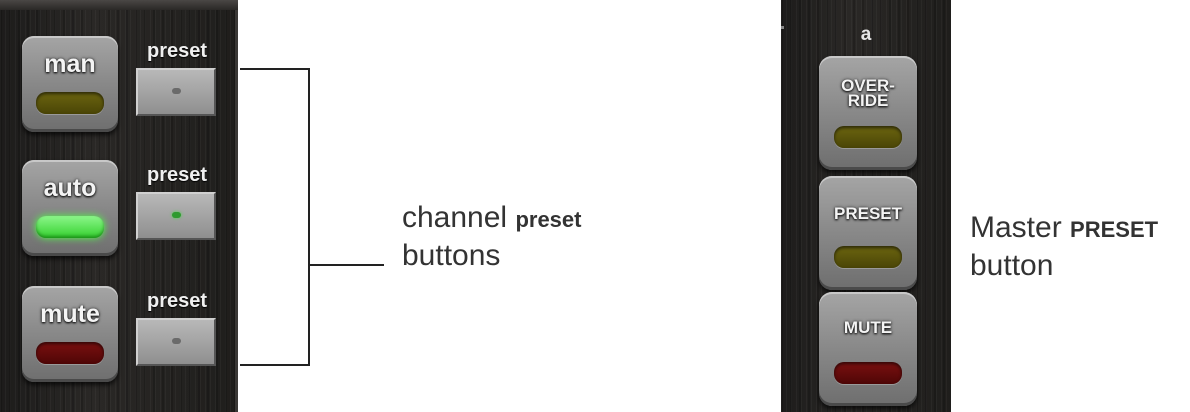  Describe the element at coordinates (275, 69) in the screenshot. I see `bracket-top-line` at that location.